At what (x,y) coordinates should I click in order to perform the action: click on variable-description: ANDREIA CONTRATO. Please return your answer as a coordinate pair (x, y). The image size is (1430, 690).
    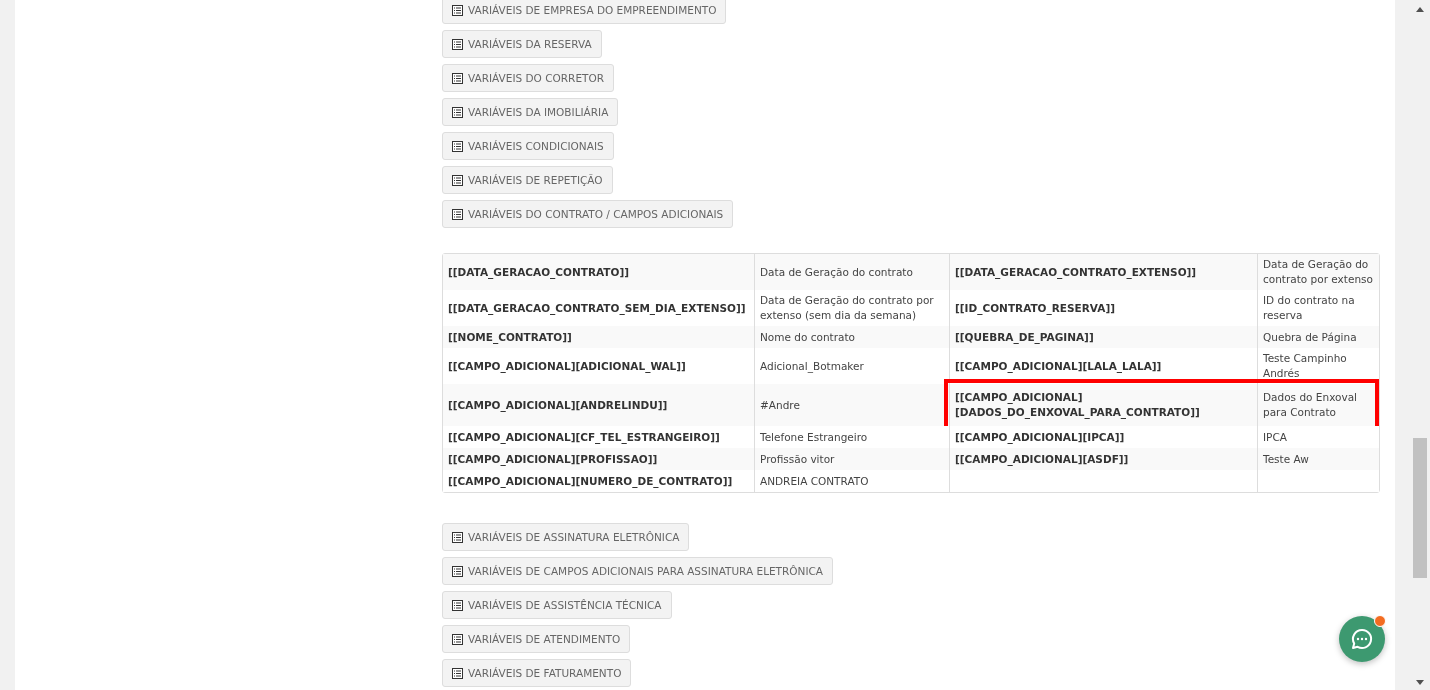
    Looking at the image, I should click on (814, 481).